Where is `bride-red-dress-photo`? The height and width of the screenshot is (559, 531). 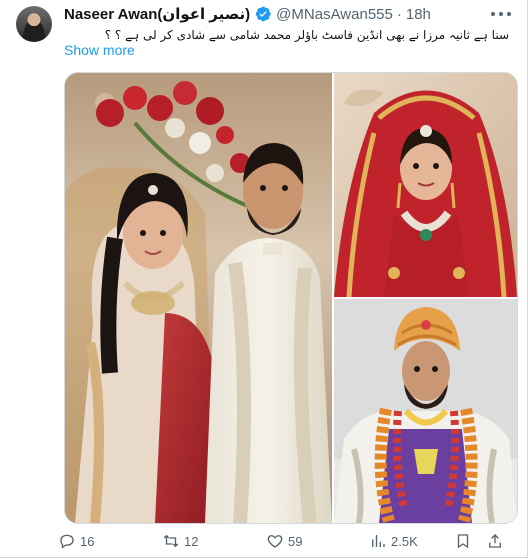 bride-red-dress-photo is located at coordinates (425, 185).